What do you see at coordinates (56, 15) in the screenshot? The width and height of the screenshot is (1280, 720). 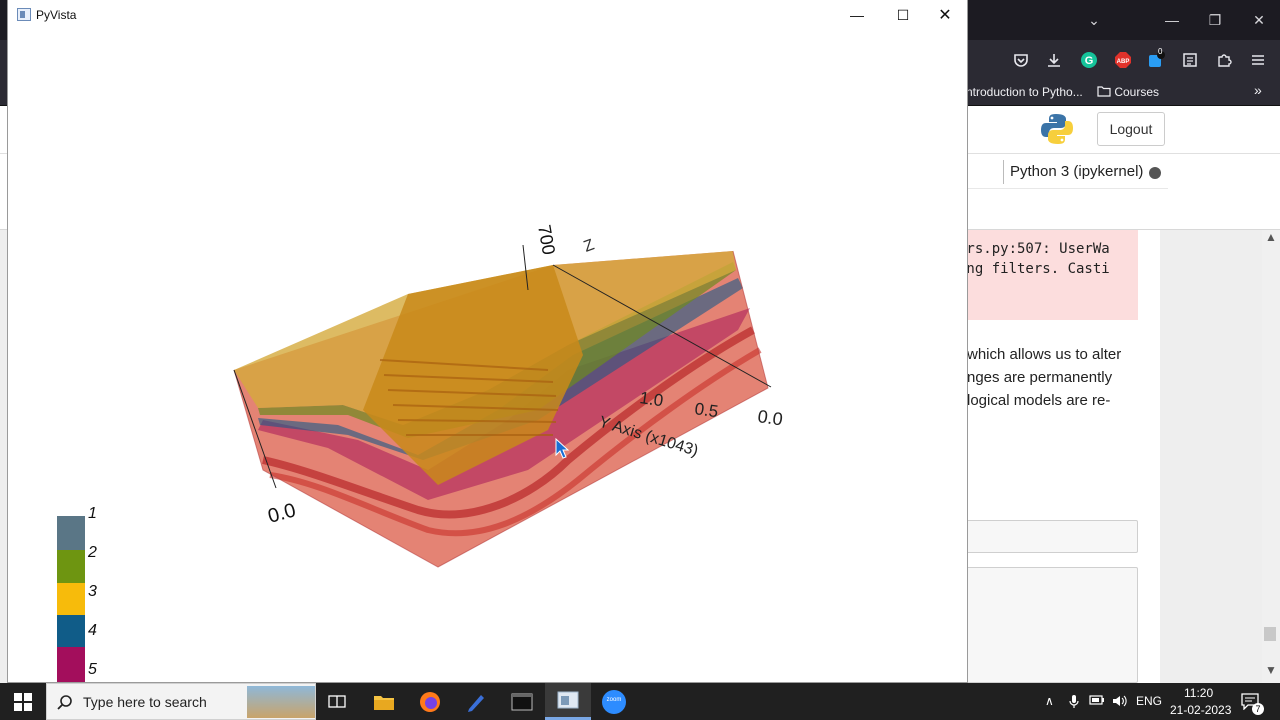 I see `window-title: PyVista` at bounding box center [56, 15].